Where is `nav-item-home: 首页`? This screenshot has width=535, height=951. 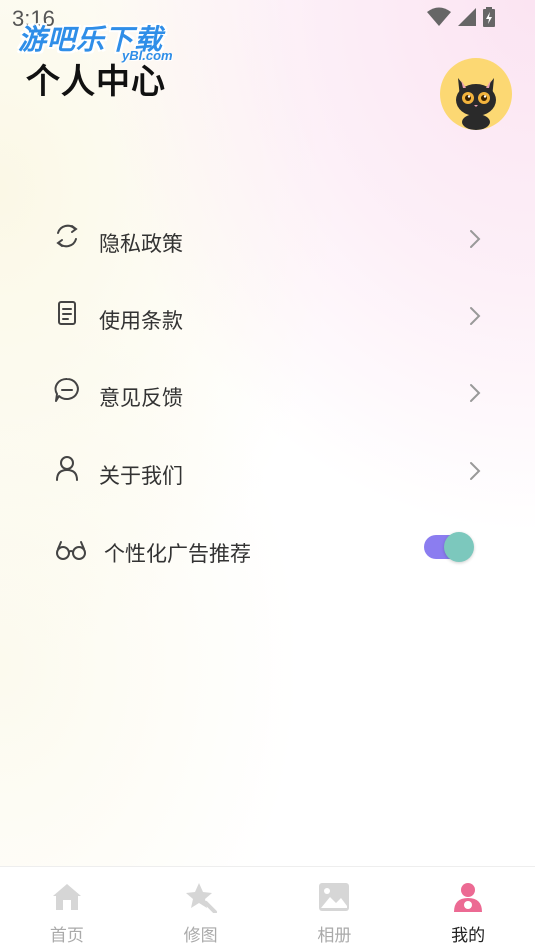 nav-item-home: 首页 is located at coordinates (67, 909).